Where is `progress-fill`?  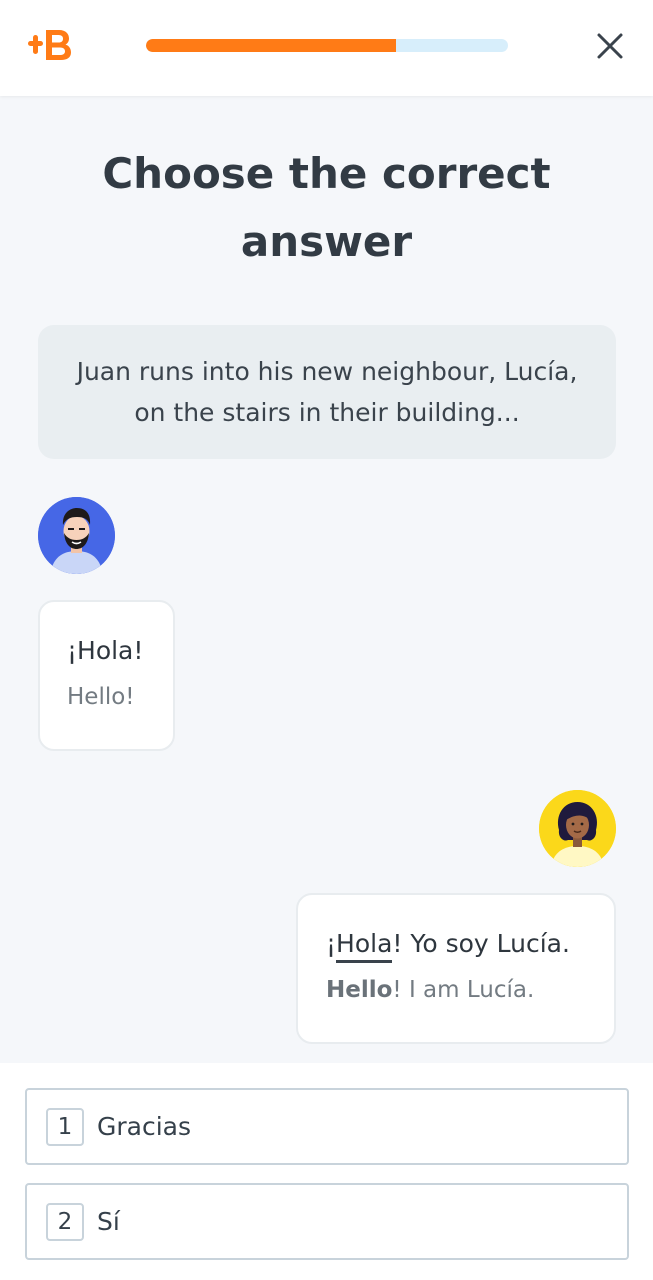
progress-fill is located at coordinates (271, 45).